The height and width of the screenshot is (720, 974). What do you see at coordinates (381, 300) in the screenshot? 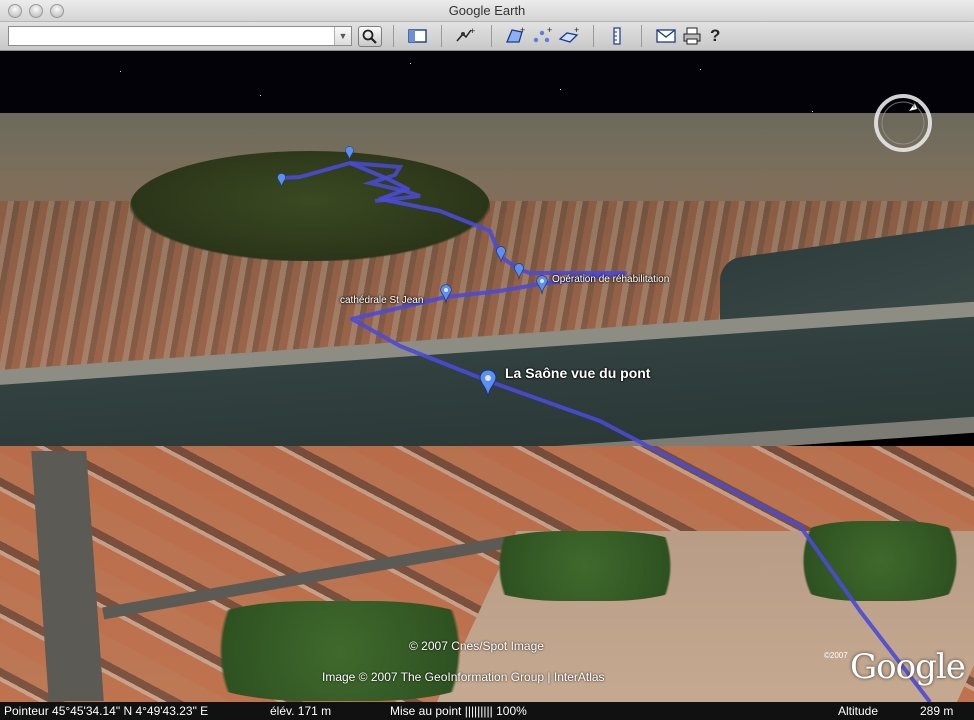
I see `placemark-label-cathedrale: cathédrale St Jean` at bounding box center [381, 300].